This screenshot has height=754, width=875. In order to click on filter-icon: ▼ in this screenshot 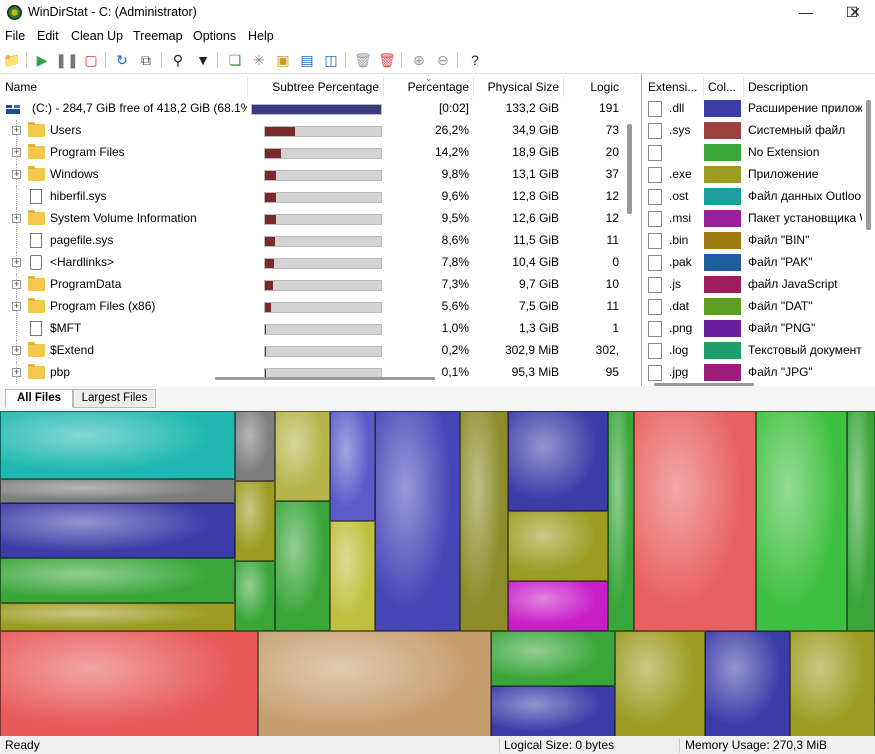, I will do `click(203, 60)`.